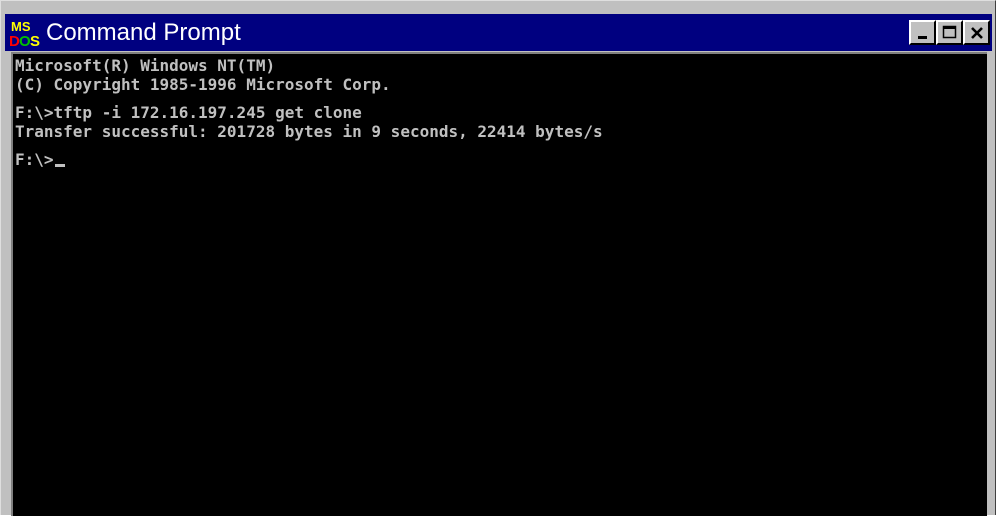 This screenshot has height=516, width=996. I want to click on ms-dos-icon: MS D O S, so click(25, 33).